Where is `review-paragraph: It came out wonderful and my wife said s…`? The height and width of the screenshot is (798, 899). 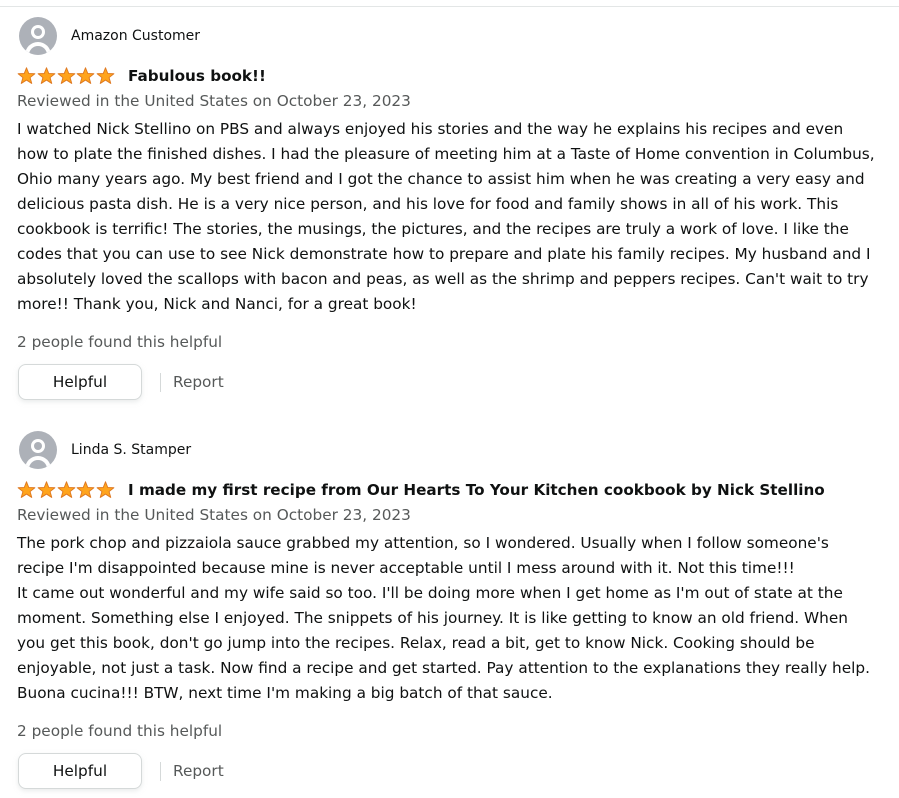 review-paragraph: It came out wonderful and my wife said s… is located at coordinates (443, 643).